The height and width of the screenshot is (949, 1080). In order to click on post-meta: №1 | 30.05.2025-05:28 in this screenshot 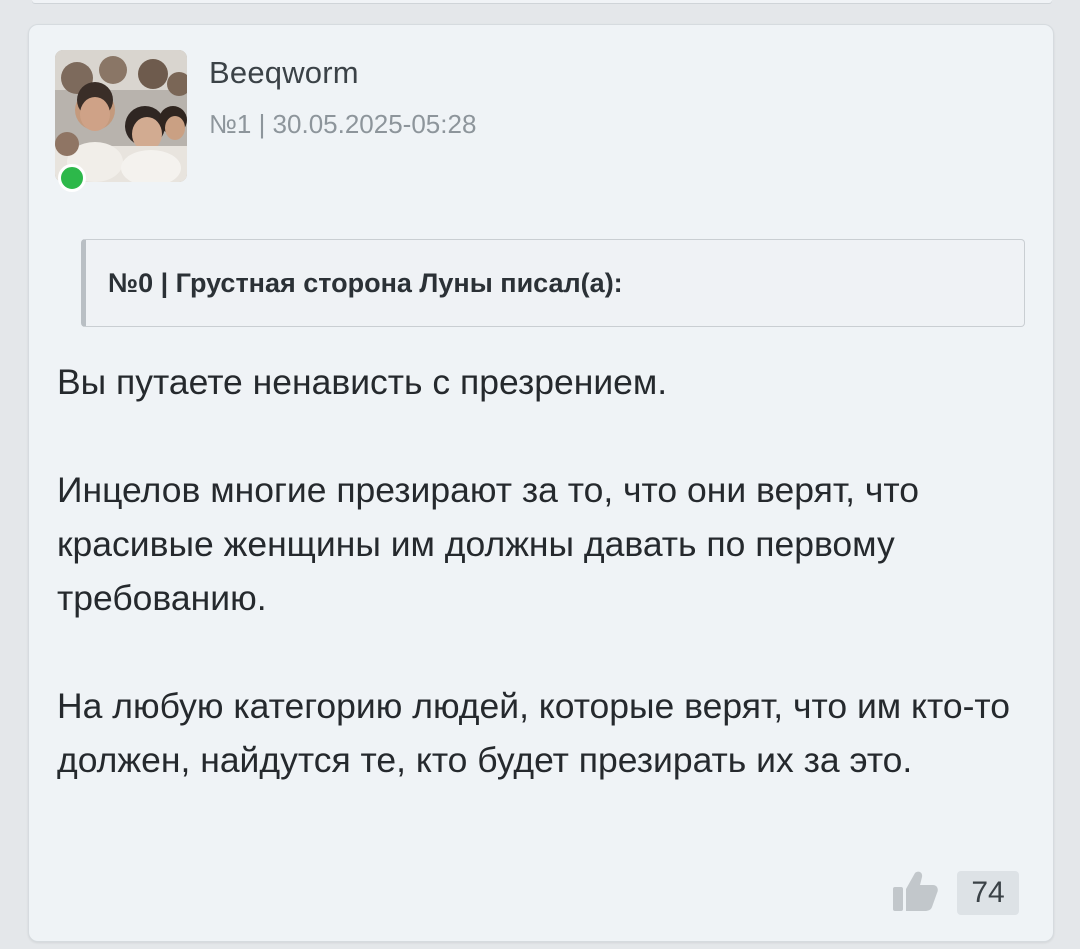, I will do `click(343, 124)`.